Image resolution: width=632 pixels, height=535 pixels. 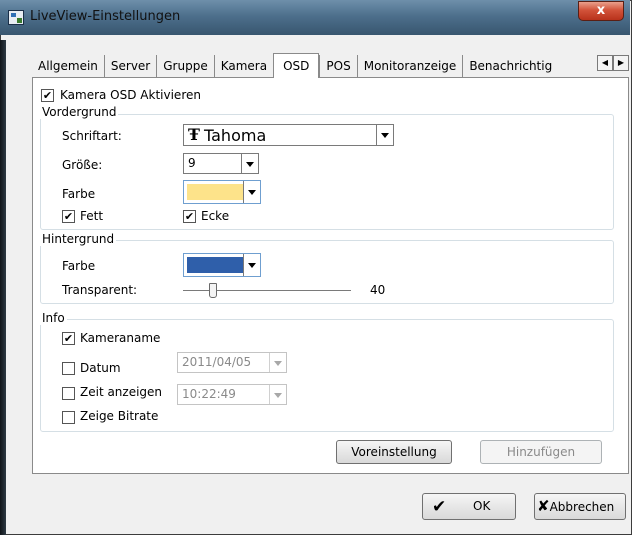 I want to click on font-select: Ŧ Tahoma, so click(x=288, y=135).